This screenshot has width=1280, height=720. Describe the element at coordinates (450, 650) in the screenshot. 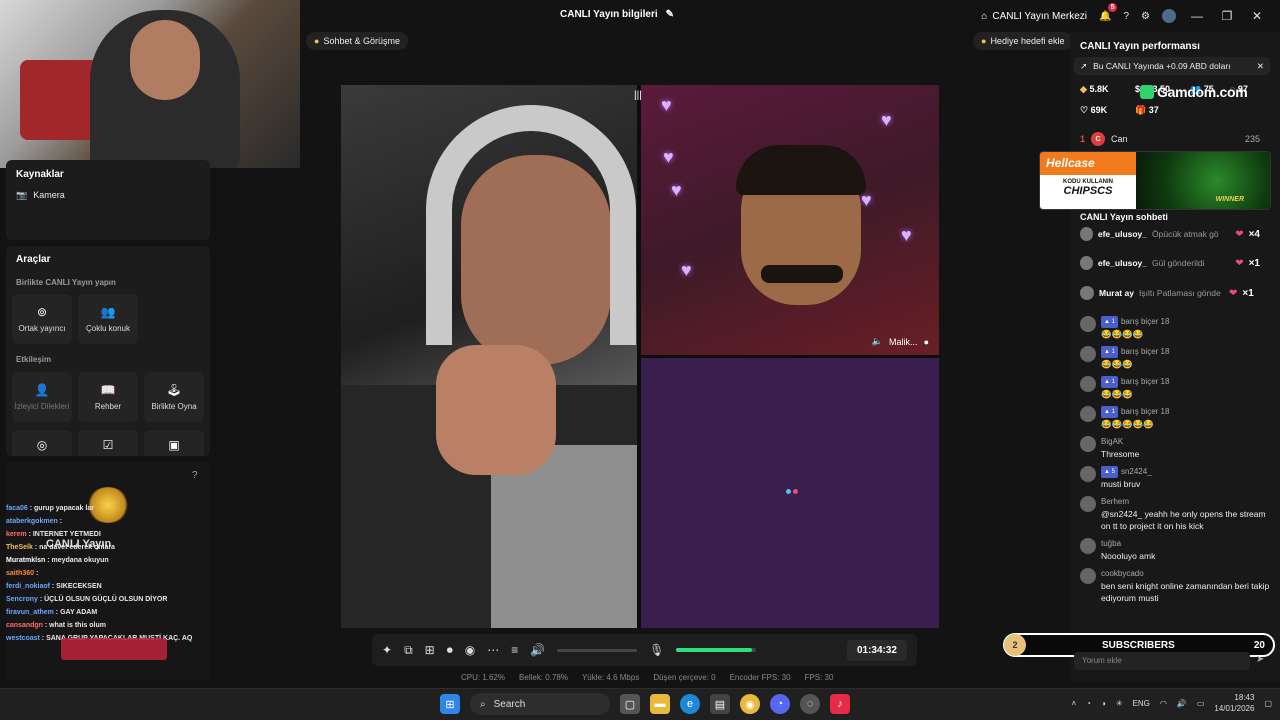

I see `record-icon: ⏺` at that location.